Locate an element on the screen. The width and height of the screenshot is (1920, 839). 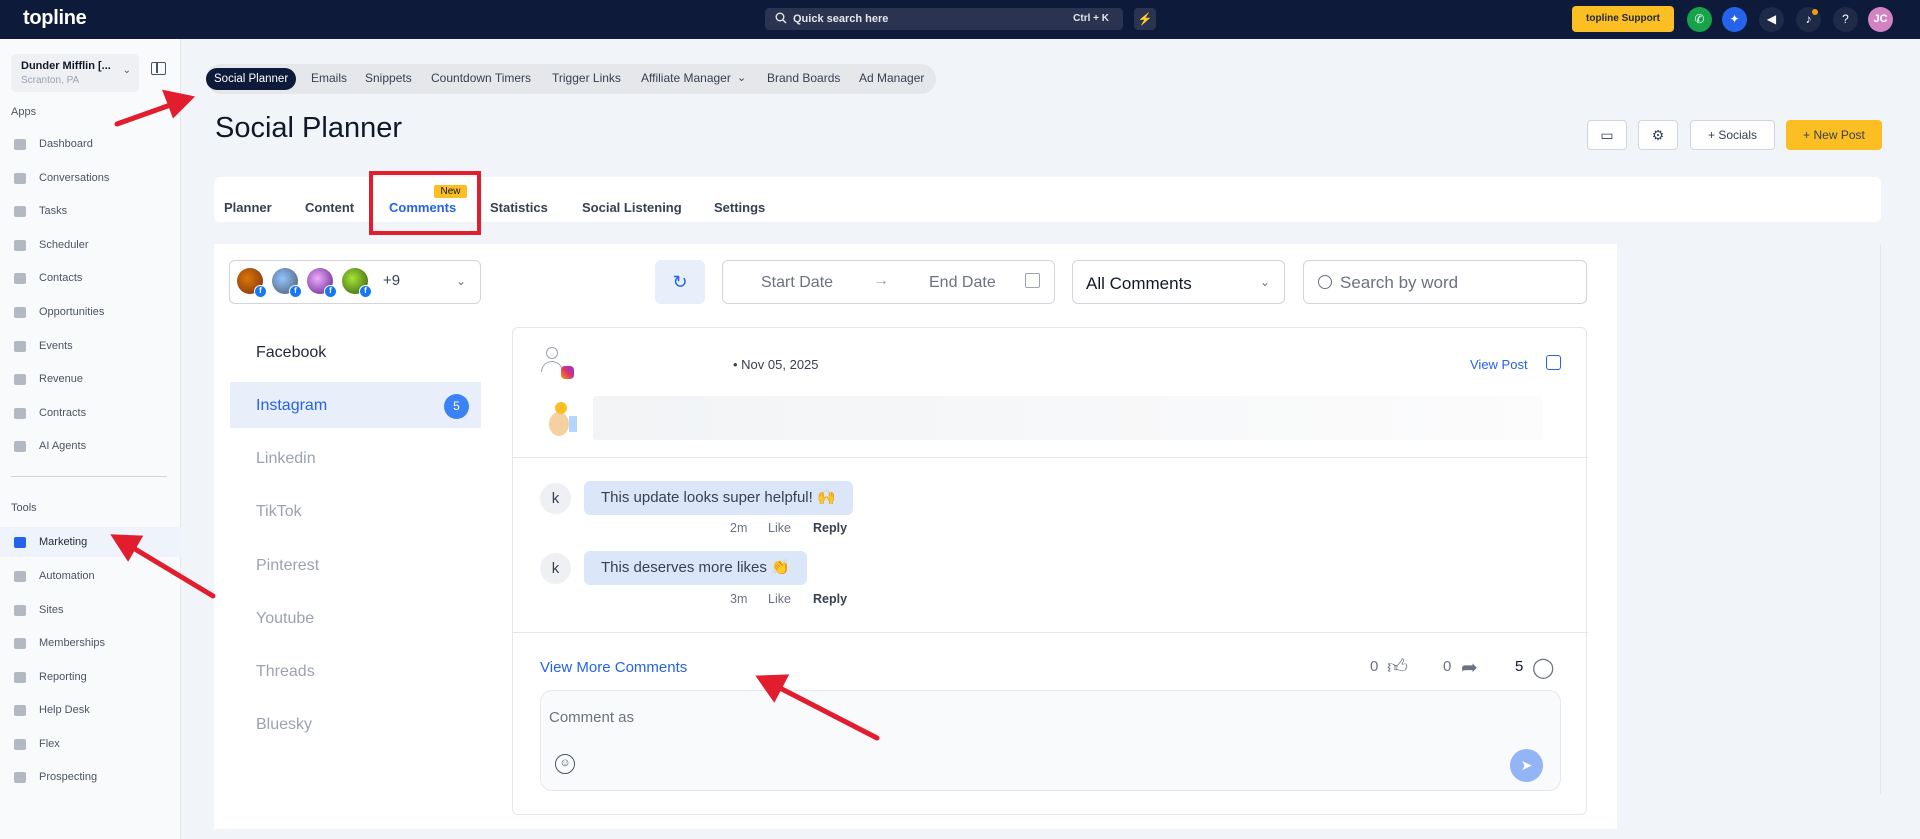
sidebar-item-automation: Automation is located at coordinates (90, 576).